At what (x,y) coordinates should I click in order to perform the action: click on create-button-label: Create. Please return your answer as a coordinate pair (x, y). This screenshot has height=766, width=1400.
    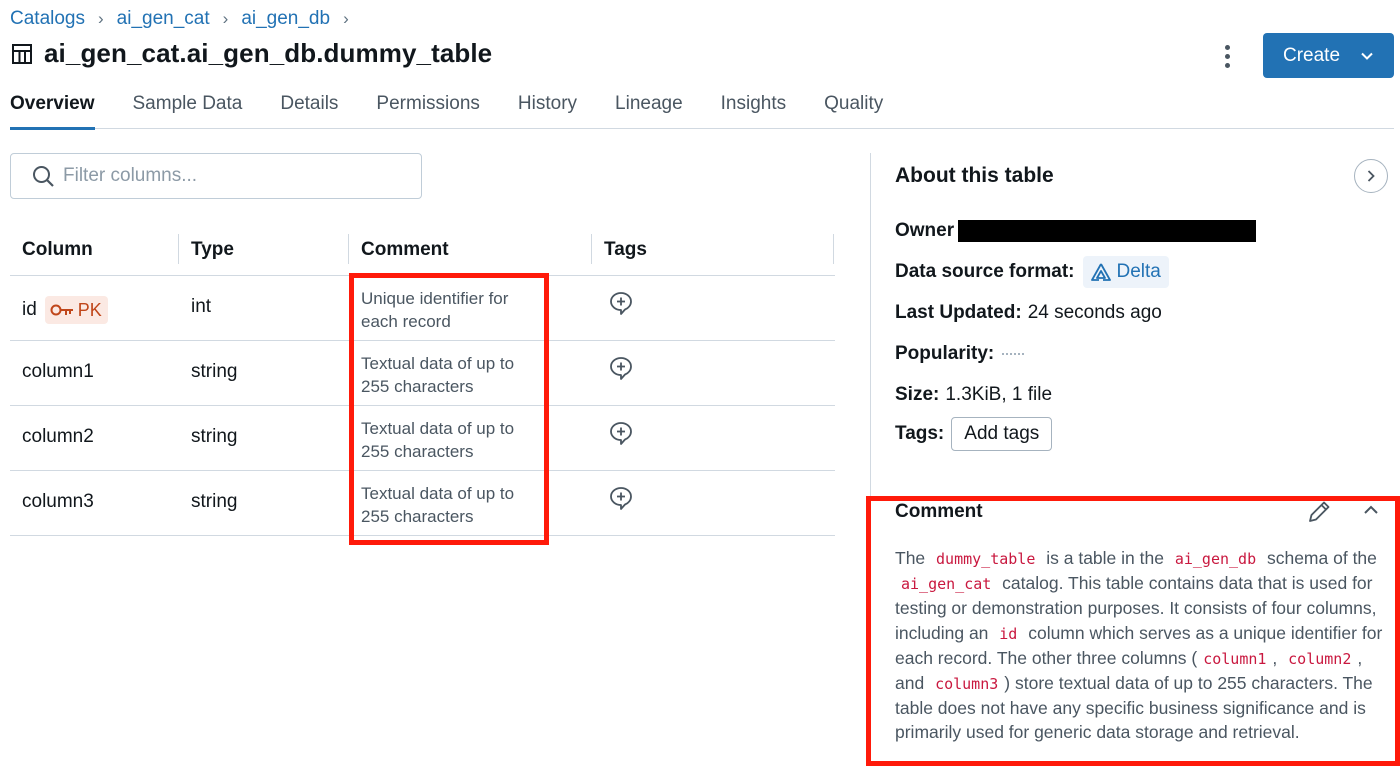
    Looking at the image, I should click on (1312, 55).